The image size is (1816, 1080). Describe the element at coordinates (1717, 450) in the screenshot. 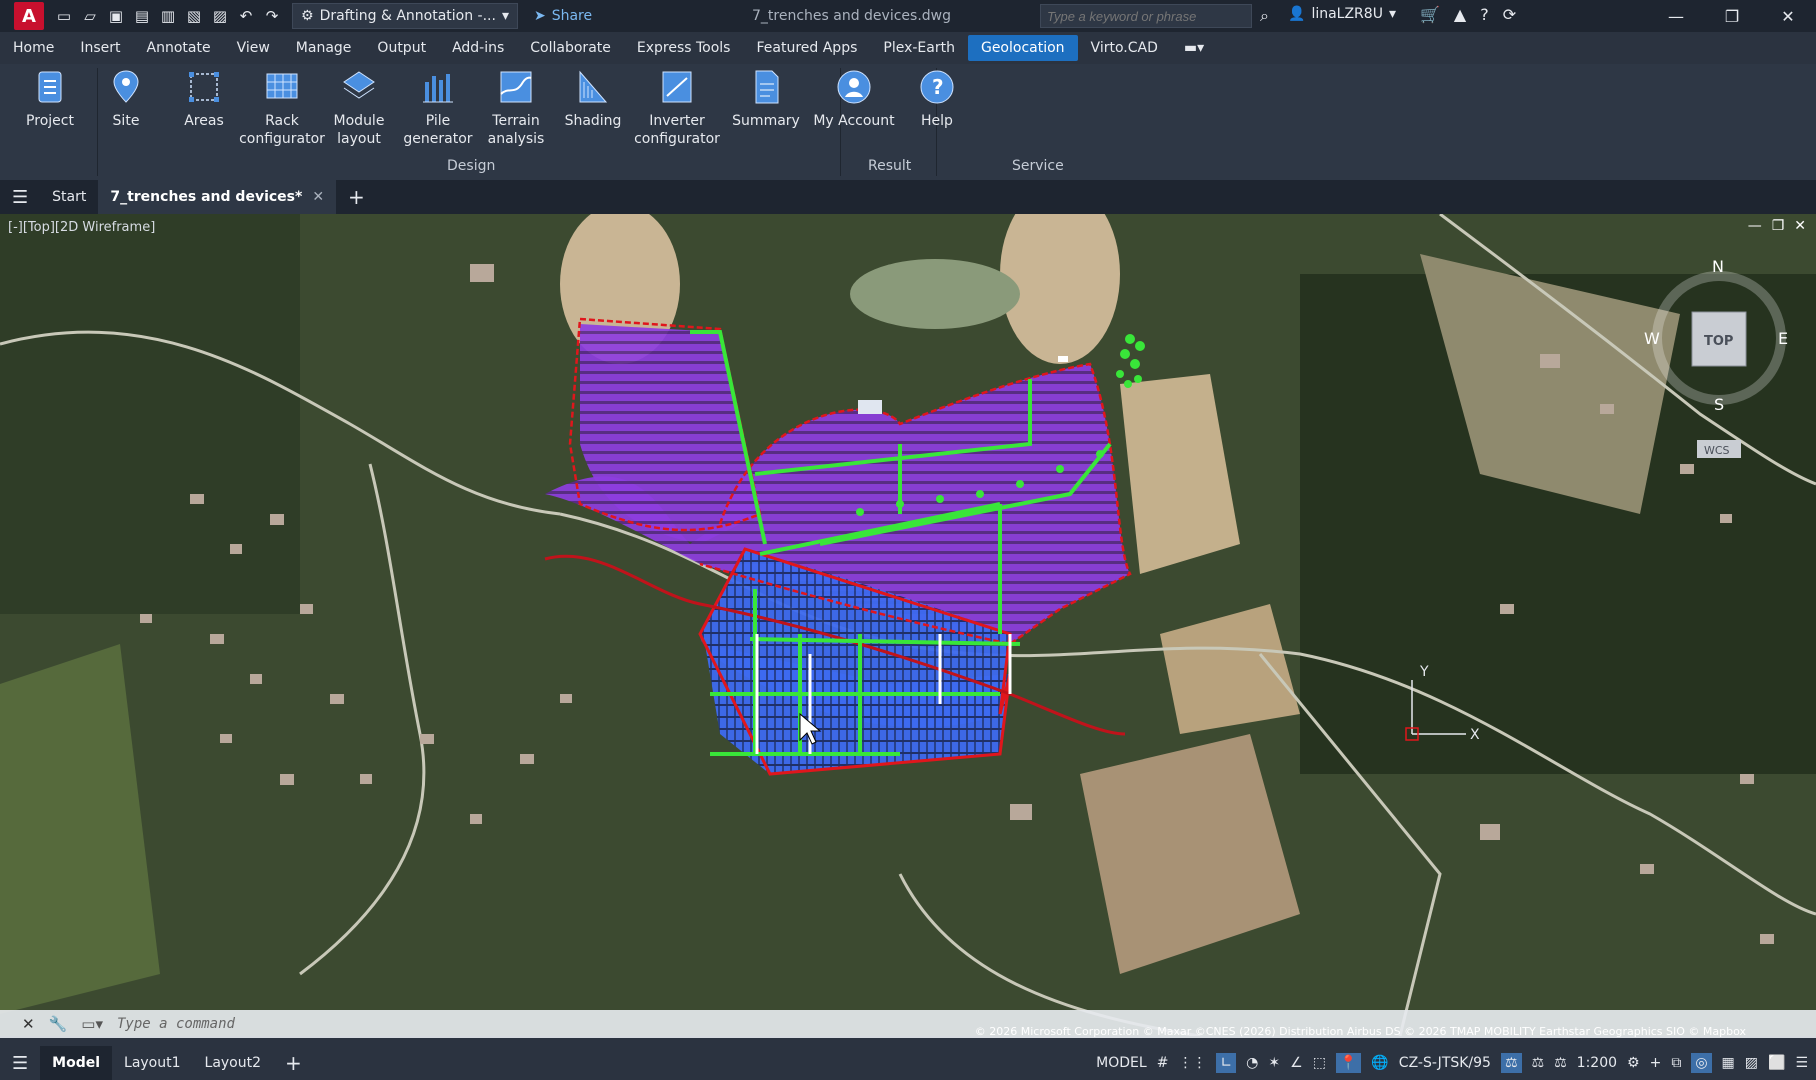

I see `wcs-label: WCS` at that location.